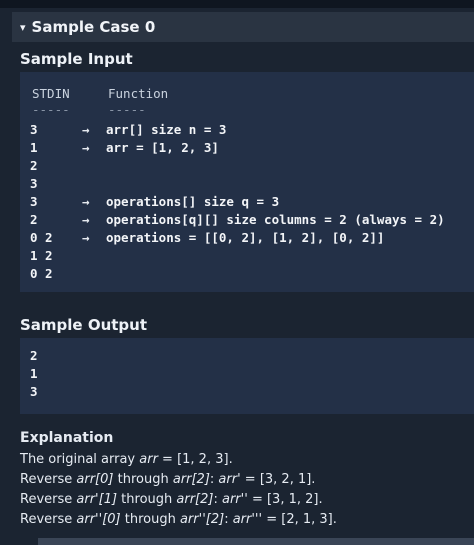 This screenshot has width=474, height=545. I want to click on explanation-var: arr''', so click(247, 519).